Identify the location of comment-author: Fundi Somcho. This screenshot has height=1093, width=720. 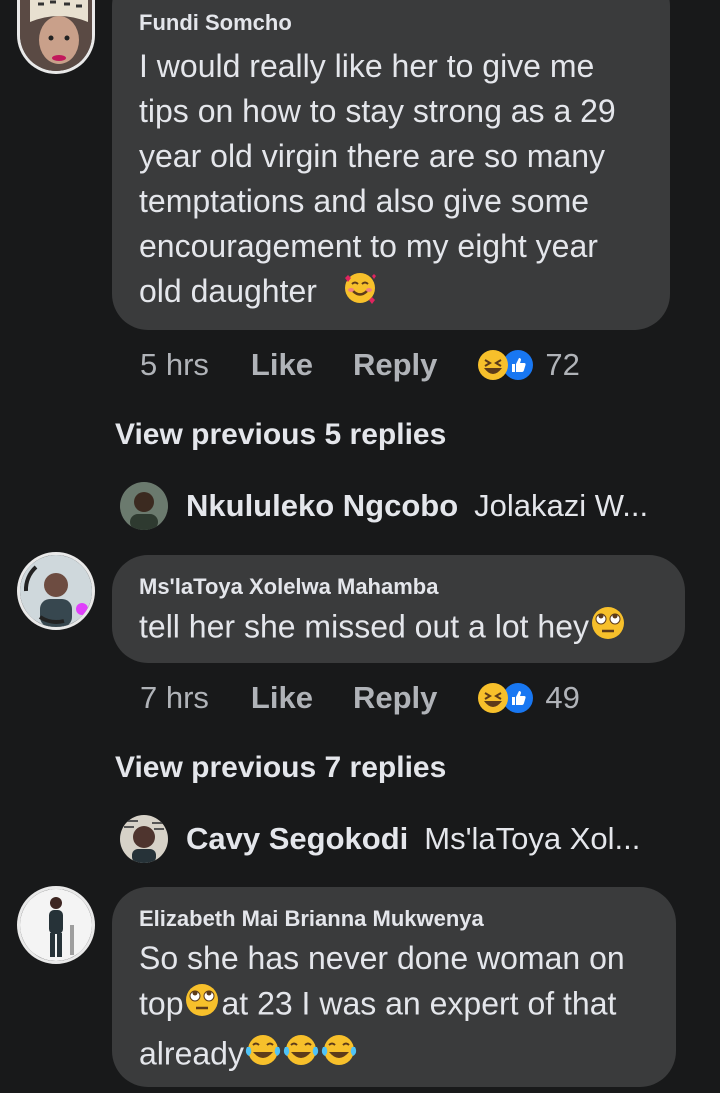
(391, 23).